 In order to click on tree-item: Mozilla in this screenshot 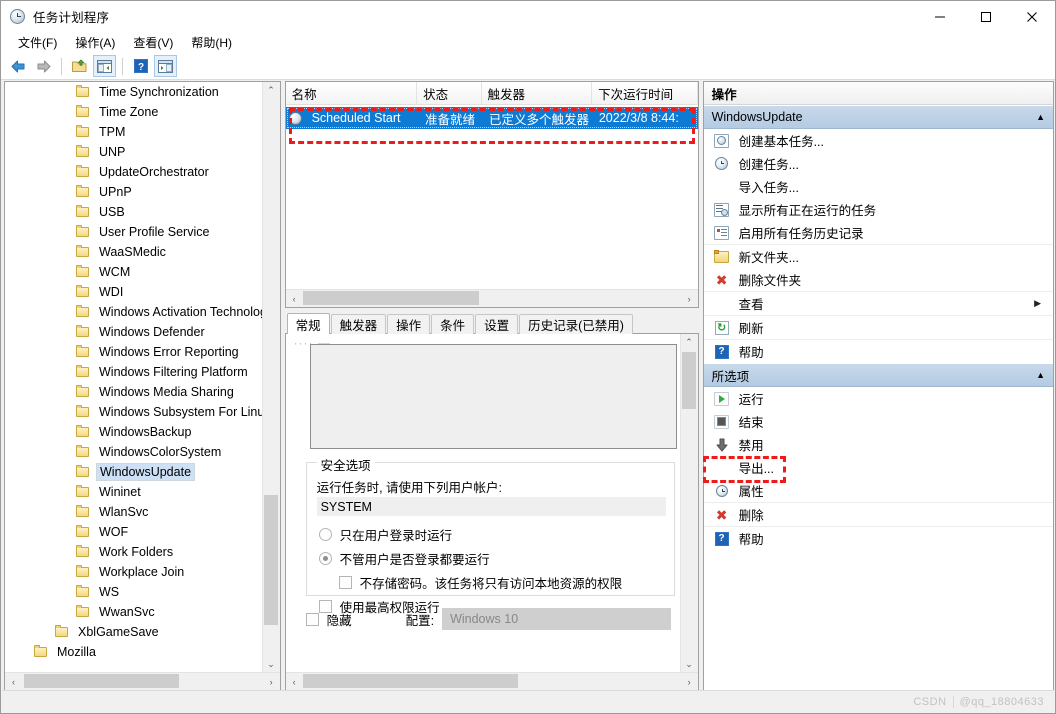, I will do `click(134, 649)`.